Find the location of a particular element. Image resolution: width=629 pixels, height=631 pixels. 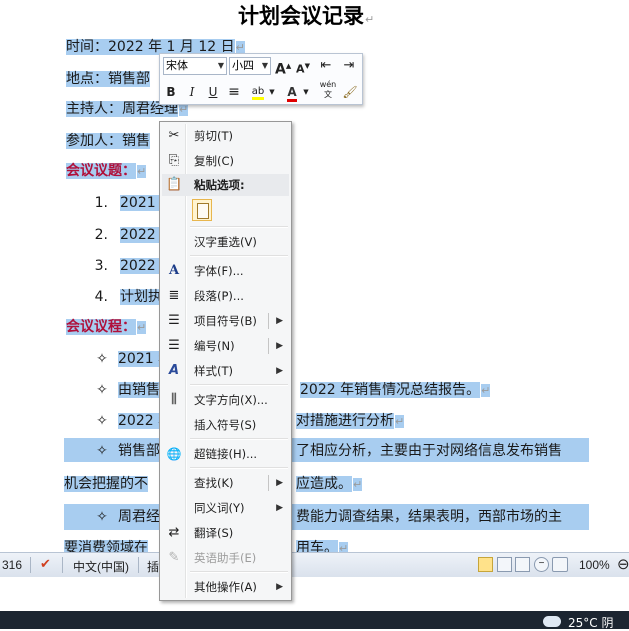

font-name-value: 宋体 is located at coordinates (177, 65).